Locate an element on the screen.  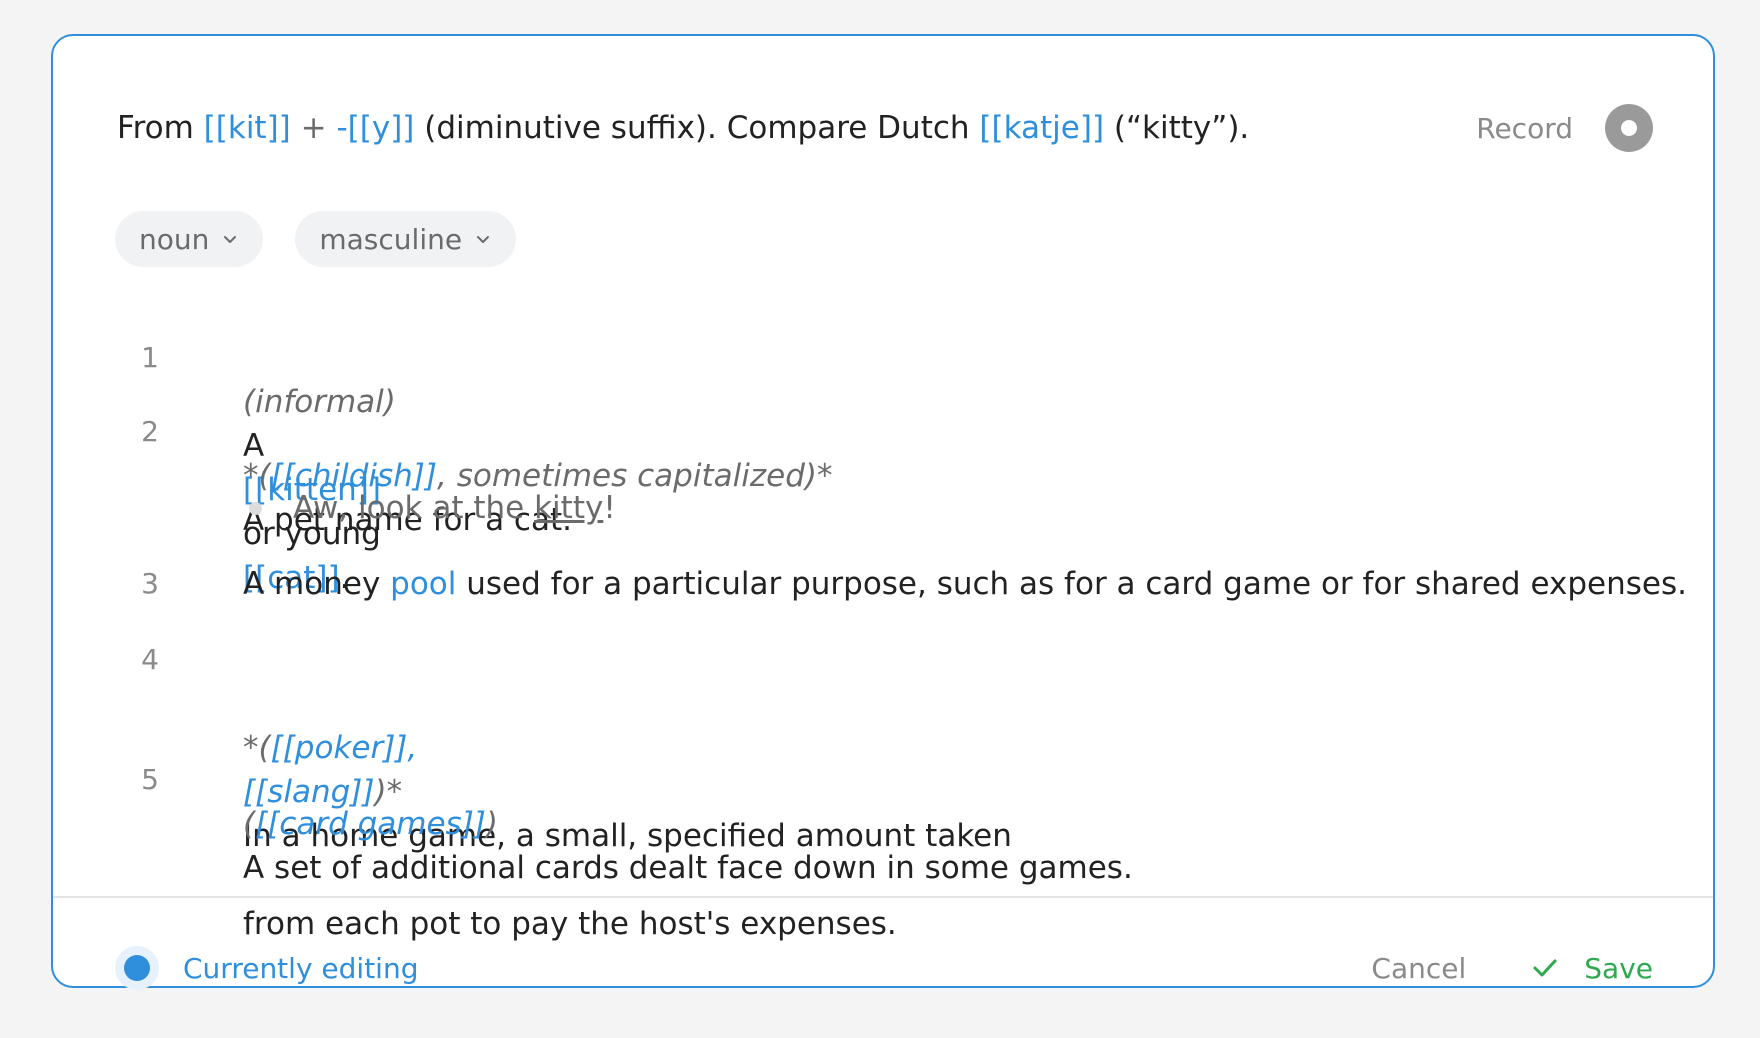
definition-number: 2 is located at coordinates (150, 431).